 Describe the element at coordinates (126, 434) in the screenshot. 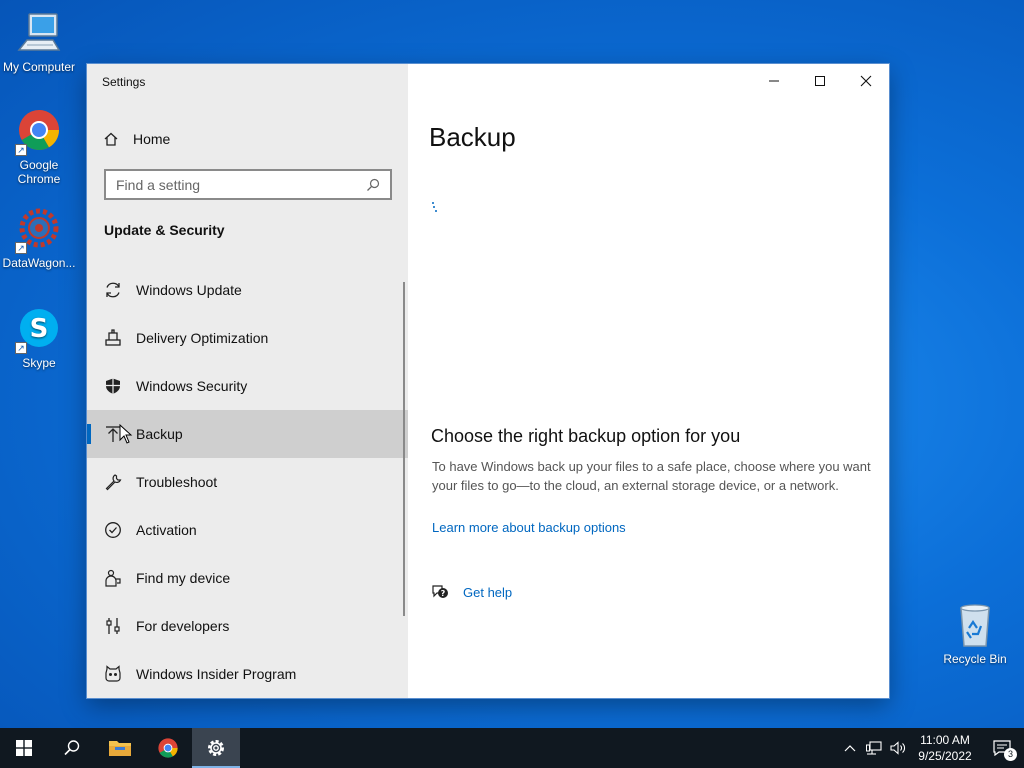

I see `mouse-pointer-icon` at that location.